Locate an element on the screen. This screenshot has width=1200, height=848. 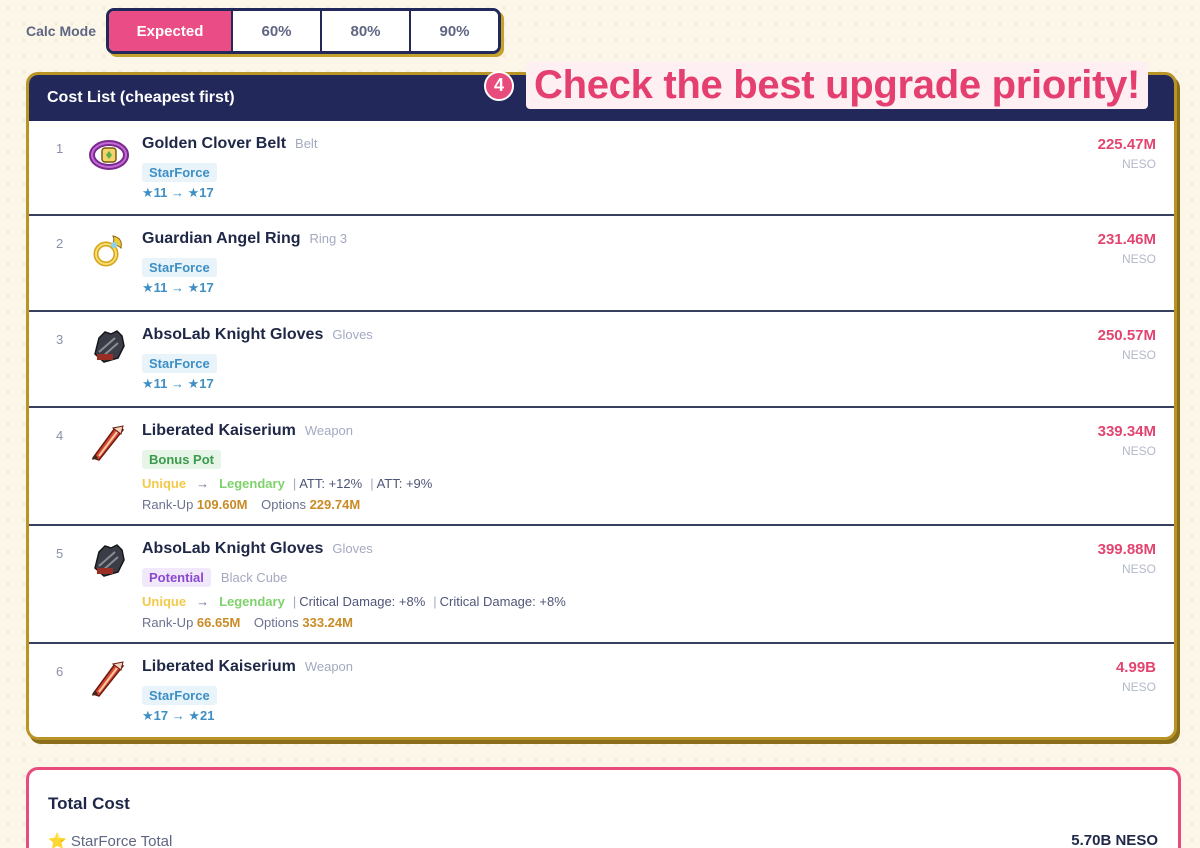
star-icon: ⭐ is located at coordinates (57, 840).